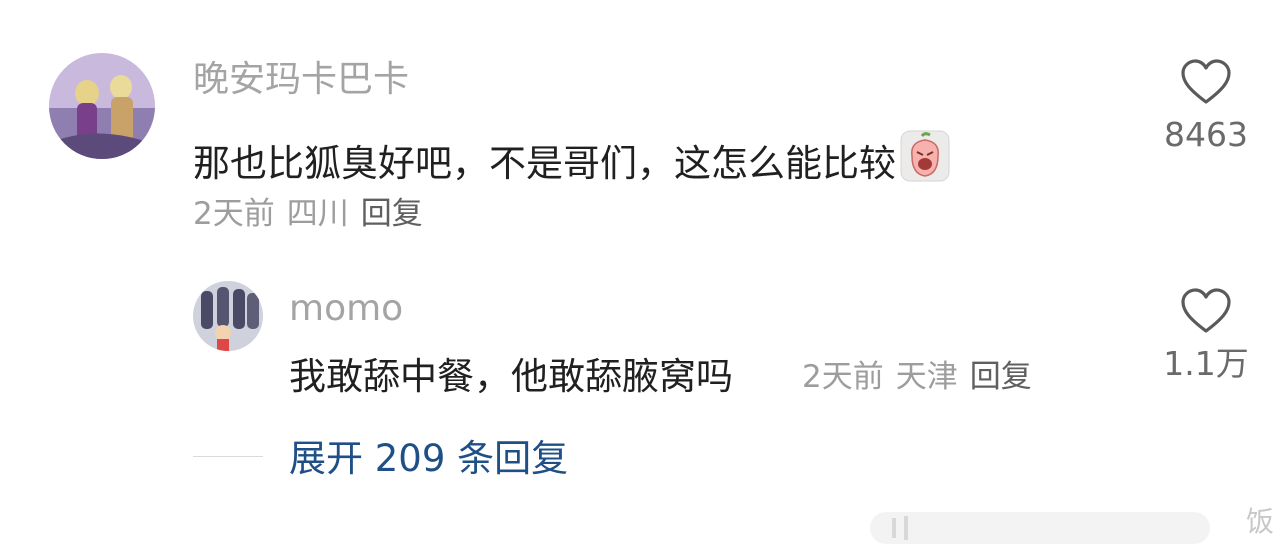  What do you see at coordinates (1206, 134) in the screenshot?
I see `like-count: 8463` at bounding box center [1206, 134].